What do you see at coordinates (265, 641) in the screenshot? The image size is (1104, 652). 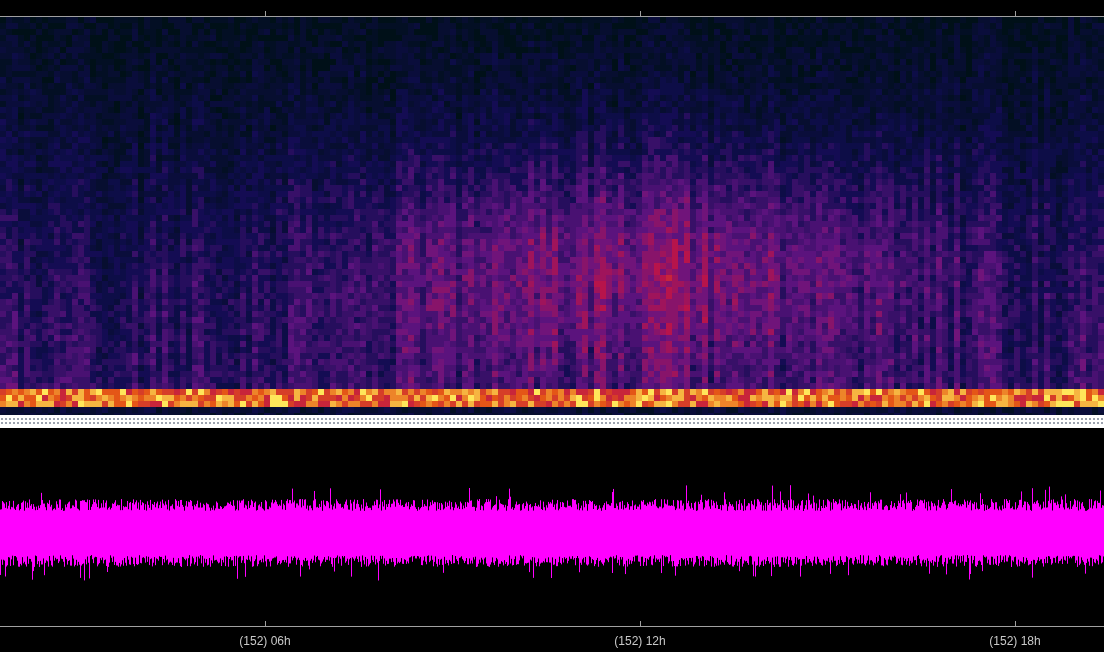 I see `time-axis-label: (152) 06h` at bounding box center [265, 641].